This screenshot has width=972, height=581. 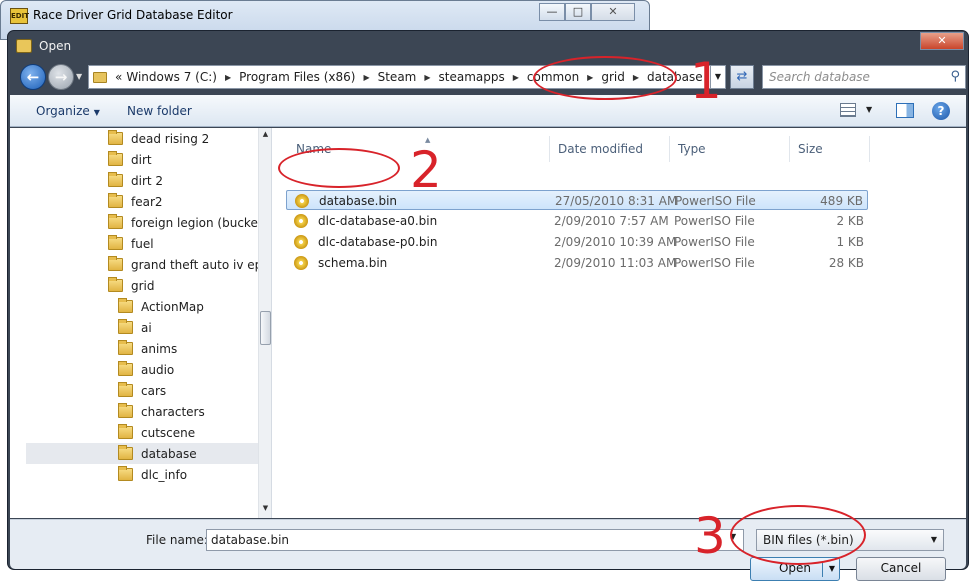 I want to click on annotation-circle-address, so click(x=605, y=78).